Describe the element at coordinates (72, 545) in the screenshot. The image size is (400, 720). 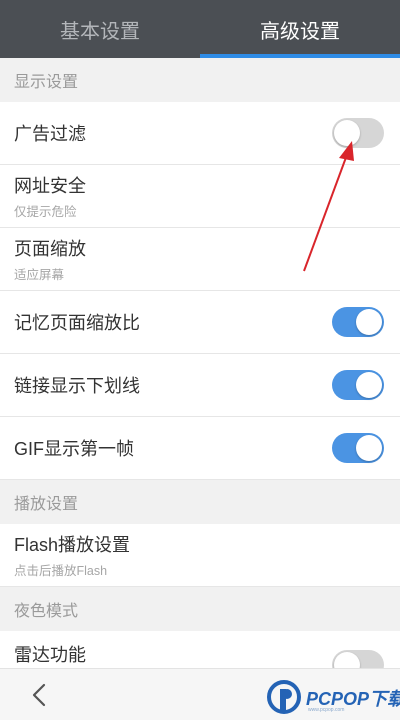
I see `setting-title: Flash播放设置` at that location.